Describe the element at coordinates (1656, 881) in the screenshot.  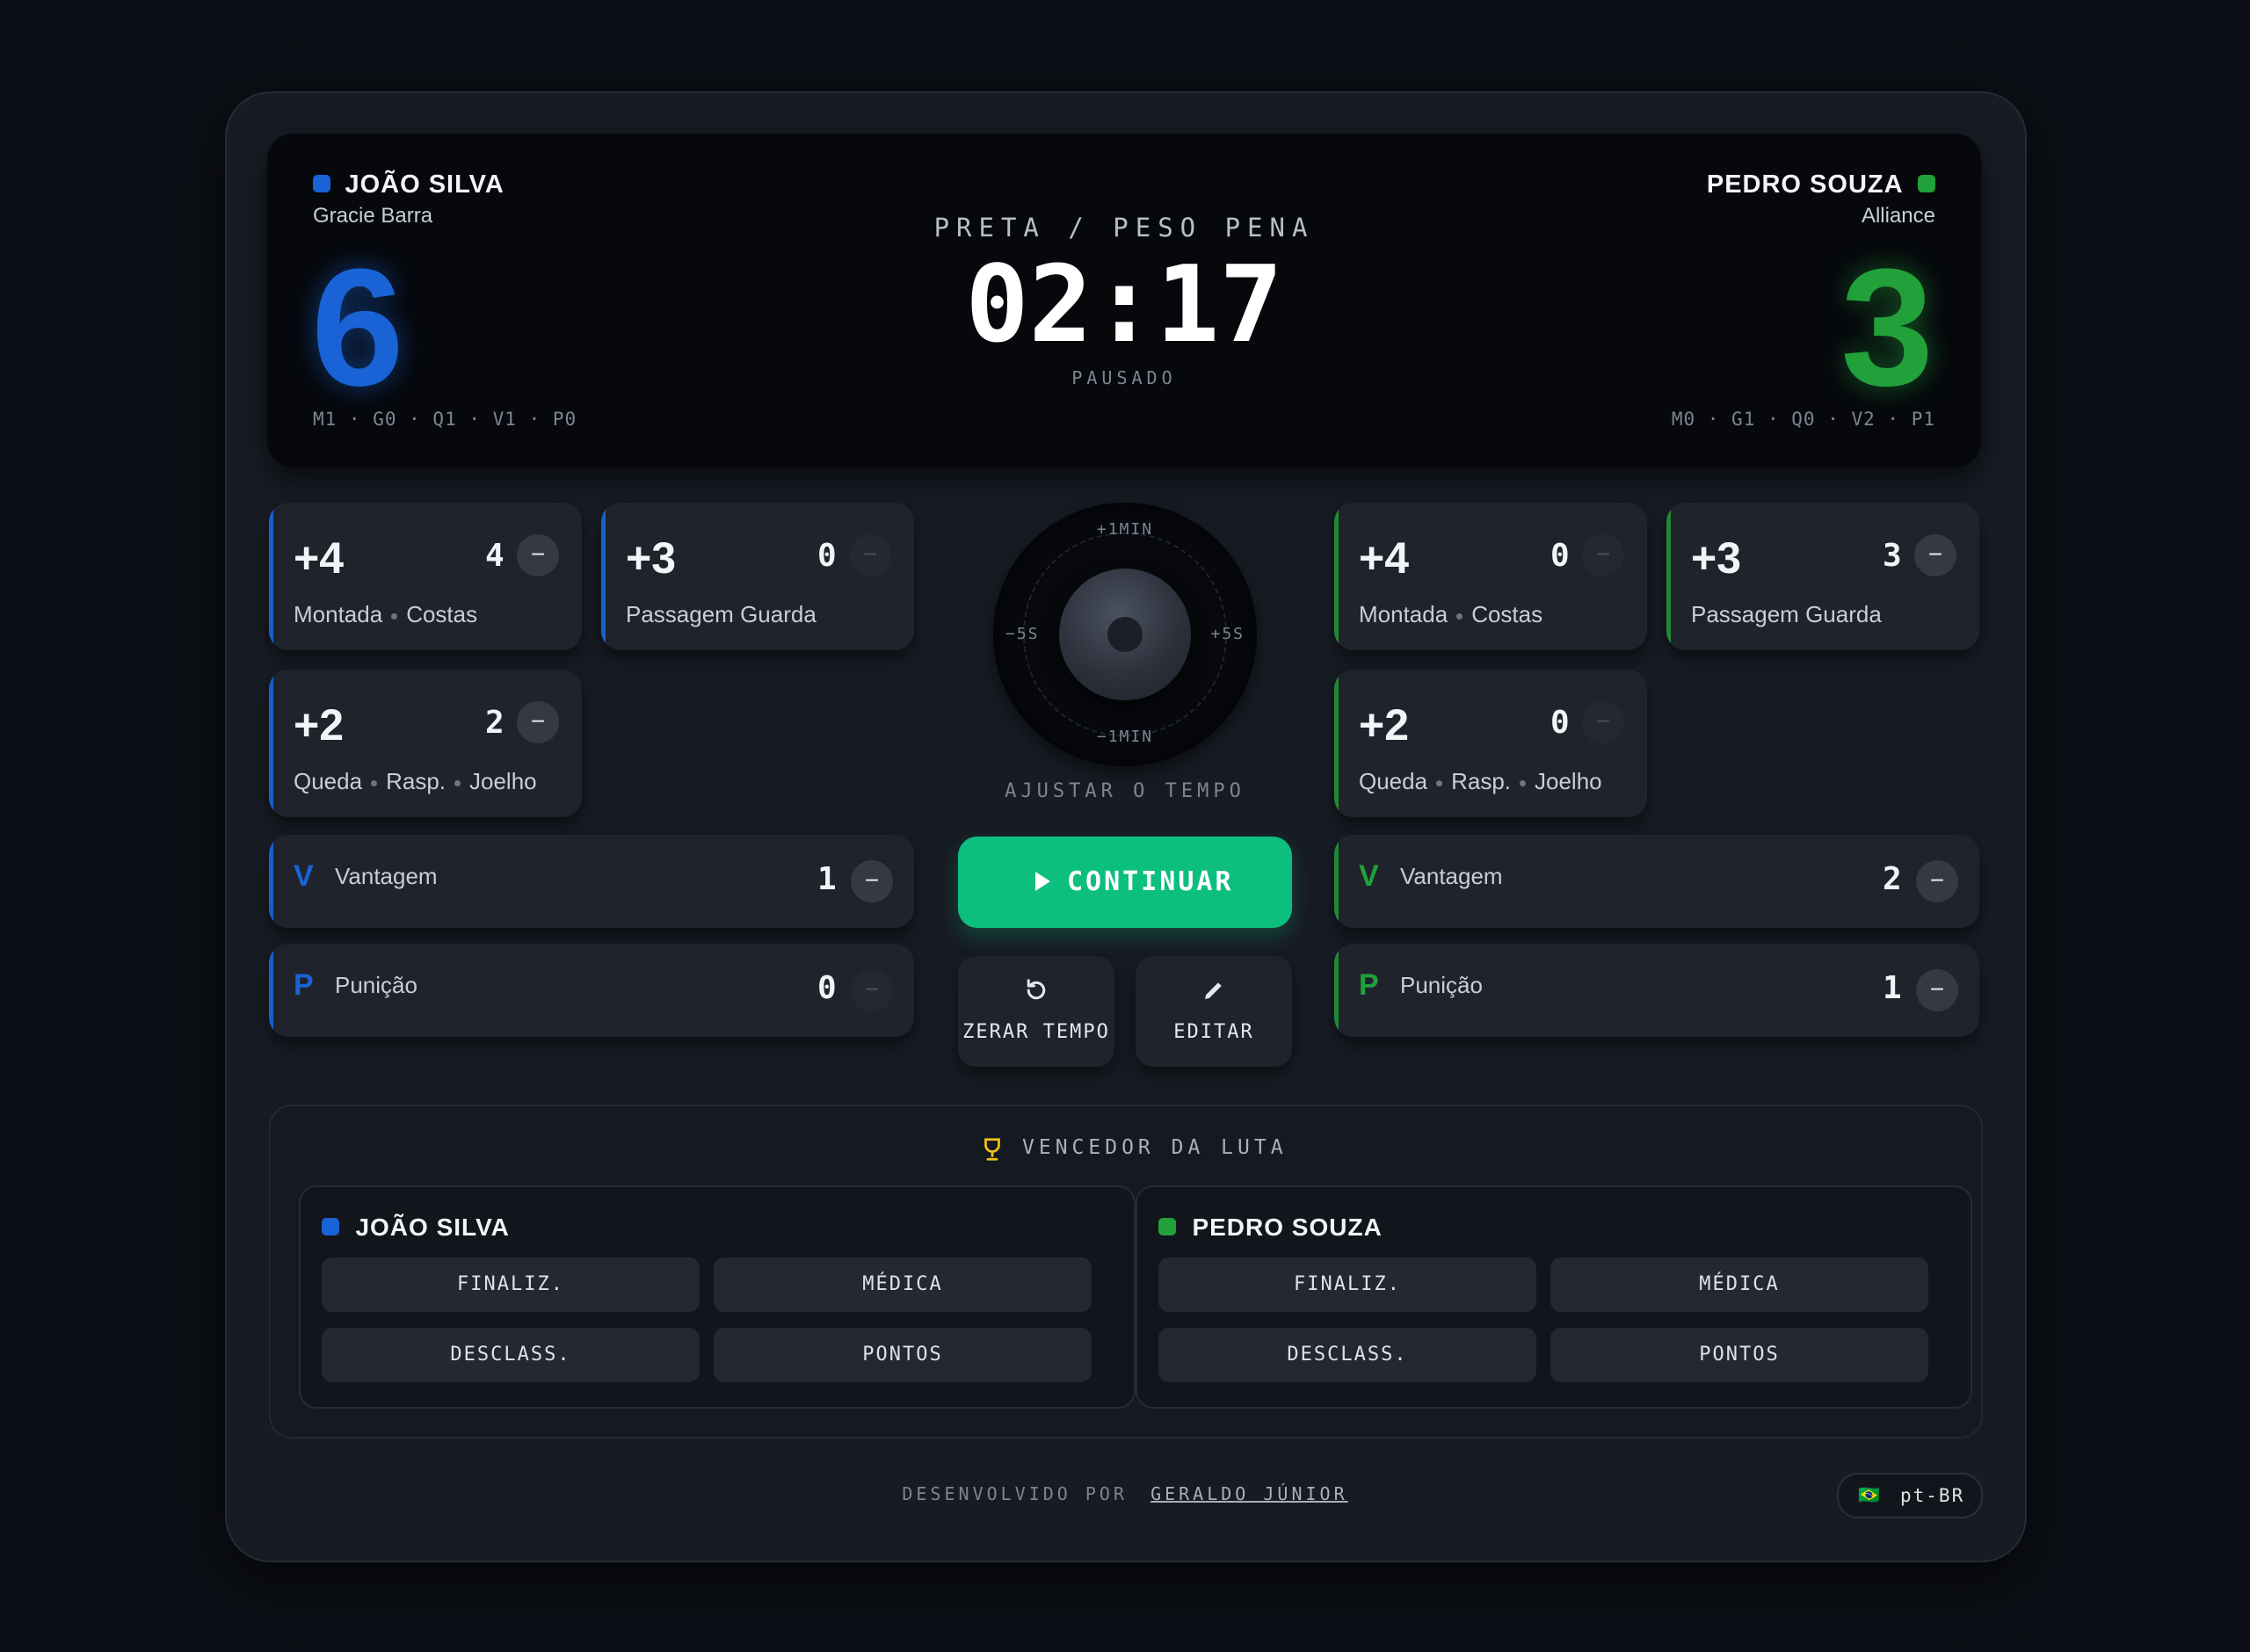
I see `right-advantage-card: V Vantagem 2 −` at that location.